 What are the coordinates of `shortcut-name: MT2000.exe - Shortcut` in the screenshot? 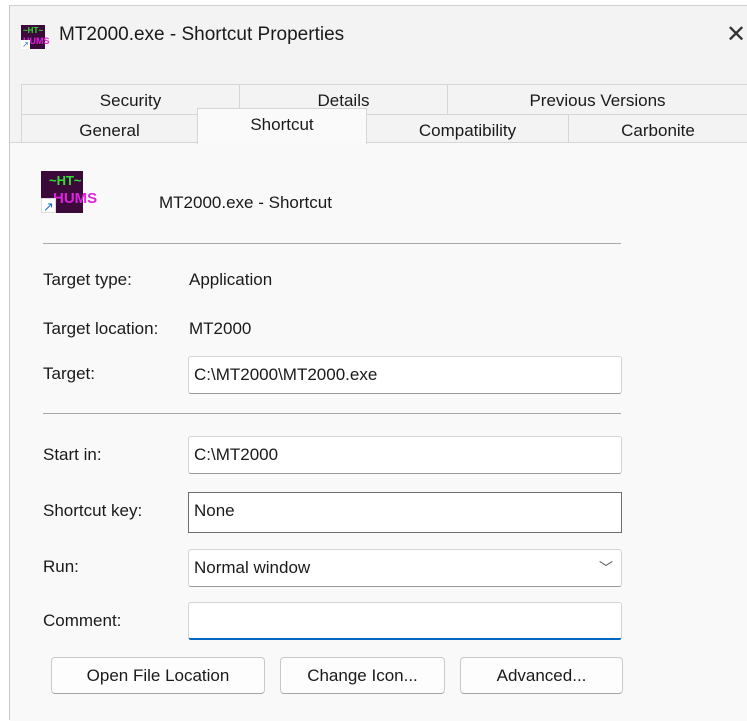 It's located at (245, 202).